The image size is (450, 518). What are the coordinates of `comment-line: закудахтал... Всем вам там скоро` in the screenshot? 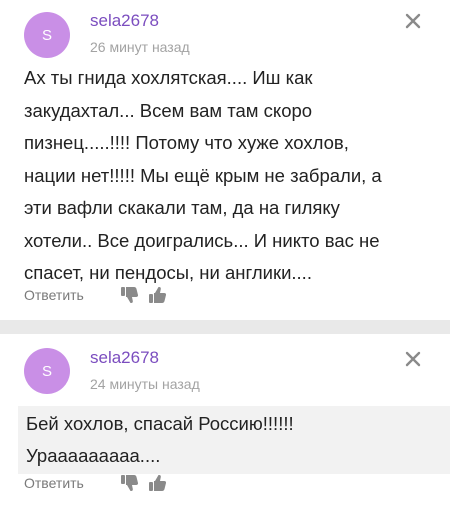 It's located at (168, 110).